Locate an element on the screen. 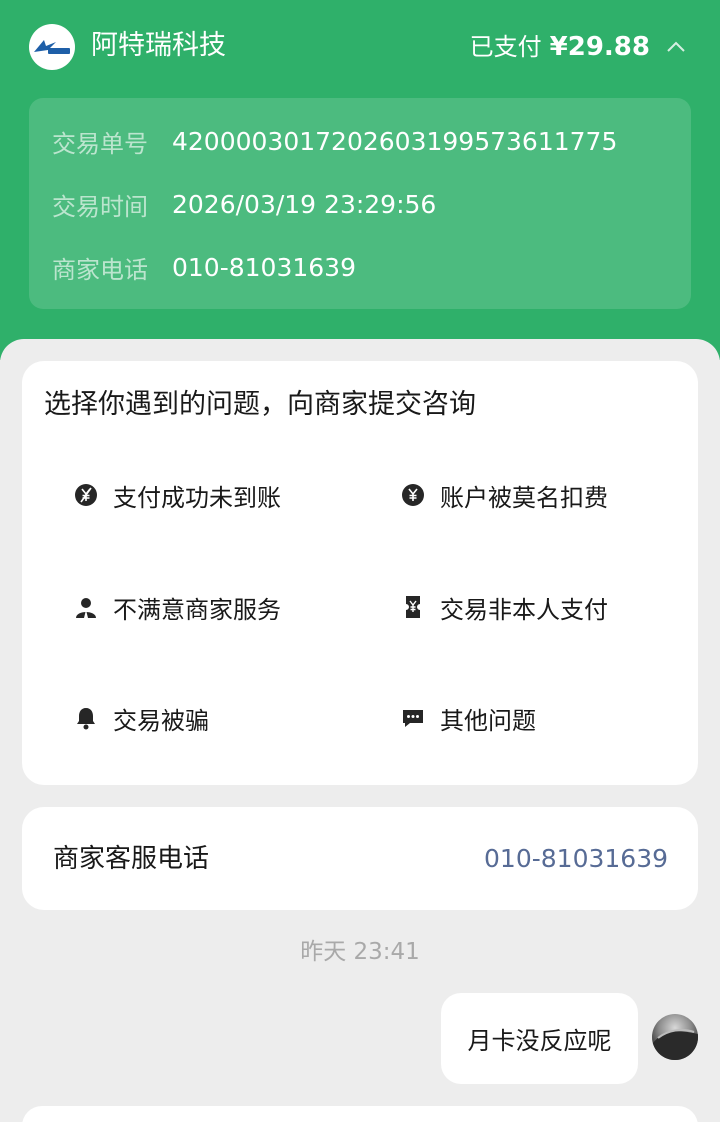 This screenshot has width=720, height=1122. issue-payment-not-received: 支付成功未到账 is located at coordinates (177, 495).